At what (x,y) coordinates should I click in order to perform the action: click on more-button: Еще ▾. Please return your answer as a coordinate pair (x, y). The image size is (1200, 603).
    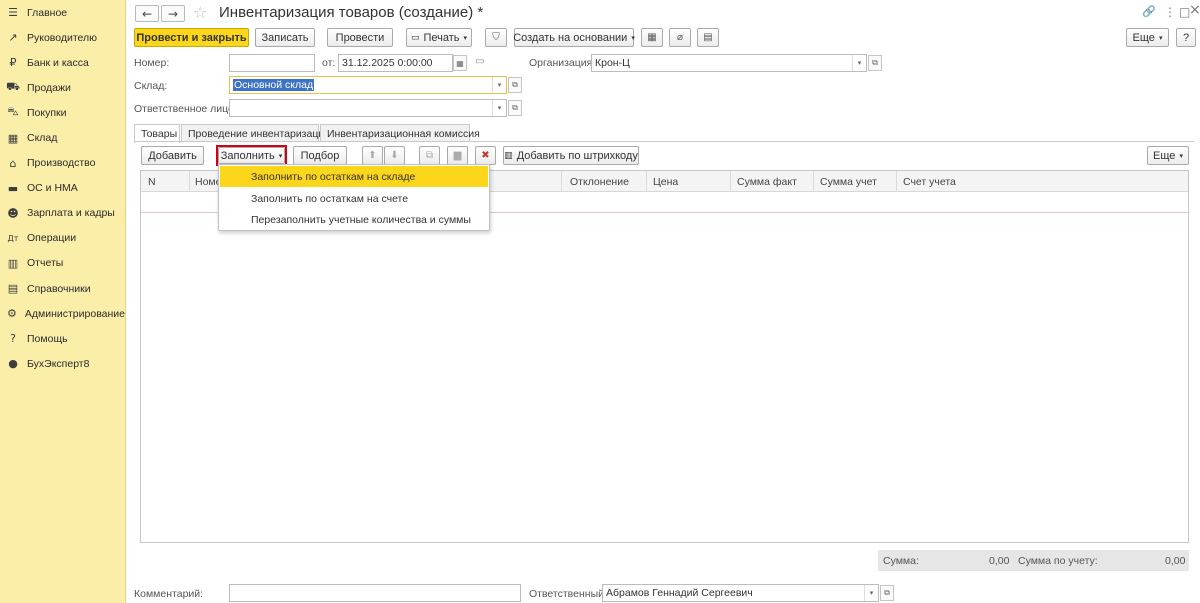
    Looking at the image, I should click on (1147, 37).